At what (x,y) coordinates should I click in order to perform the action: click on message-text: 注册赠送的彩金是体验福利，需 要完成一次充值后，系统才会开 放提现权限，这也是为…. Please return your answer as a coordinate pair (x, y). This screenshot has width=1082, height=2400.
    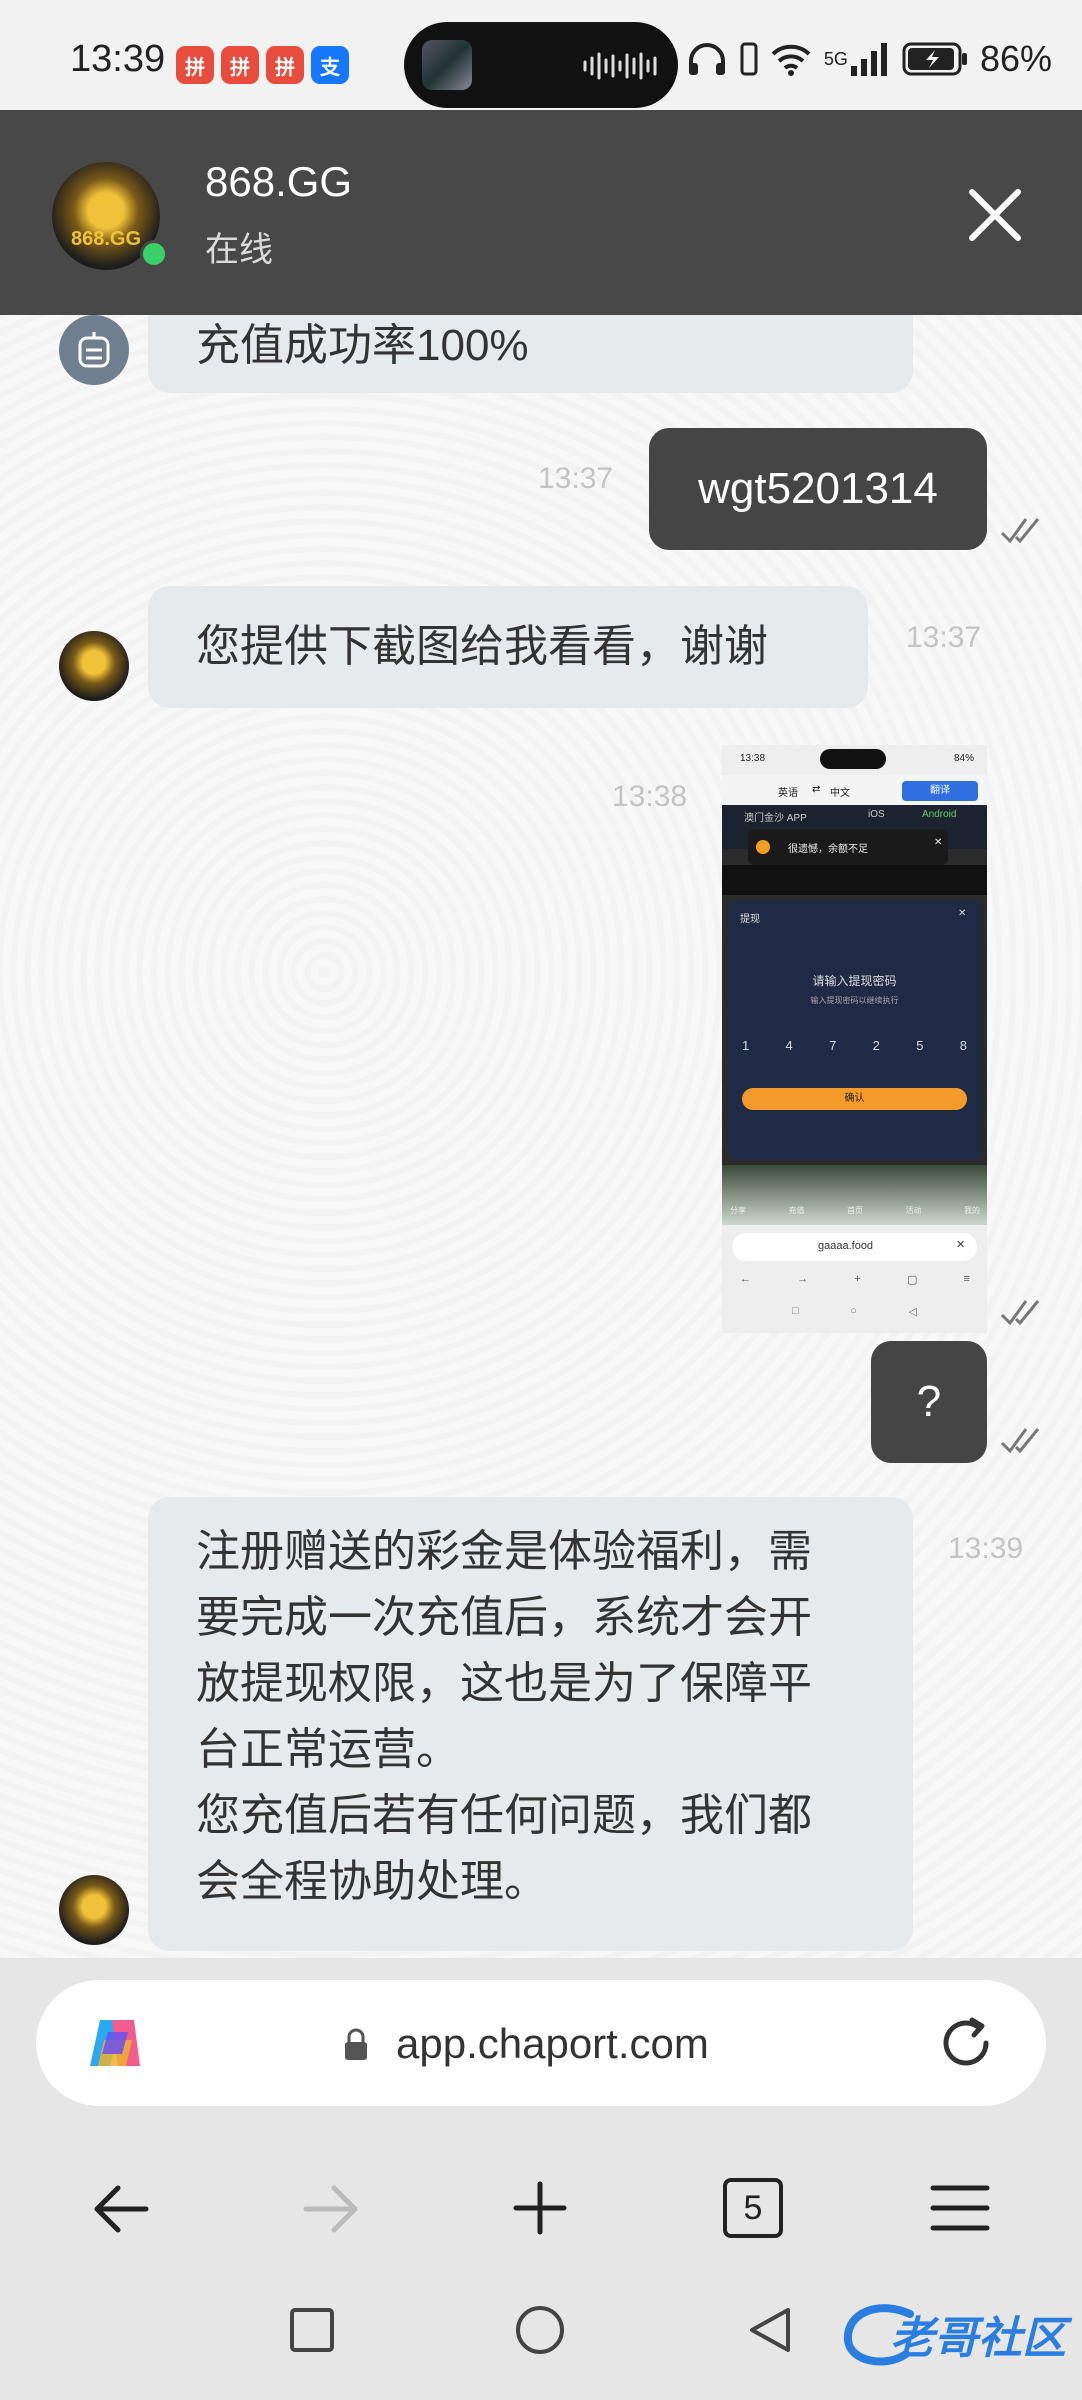
    Looking at the image, I should click on (504, 1717).